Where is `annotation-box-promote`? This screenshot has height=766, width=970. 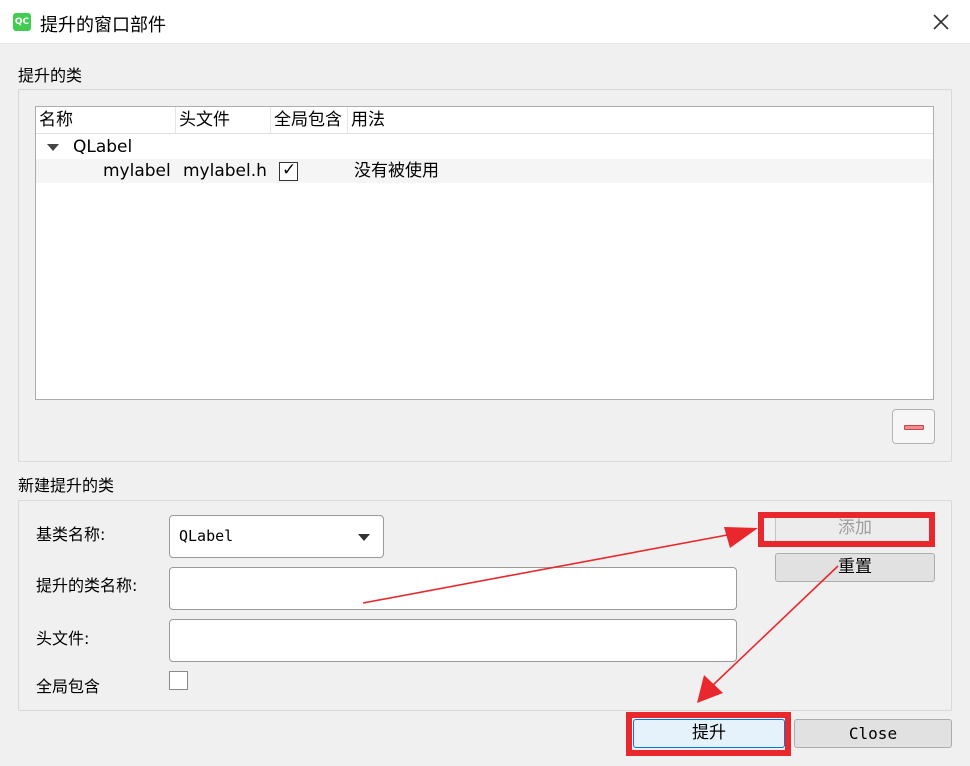
annotation-box-promote is located at coordinates (708, 734).